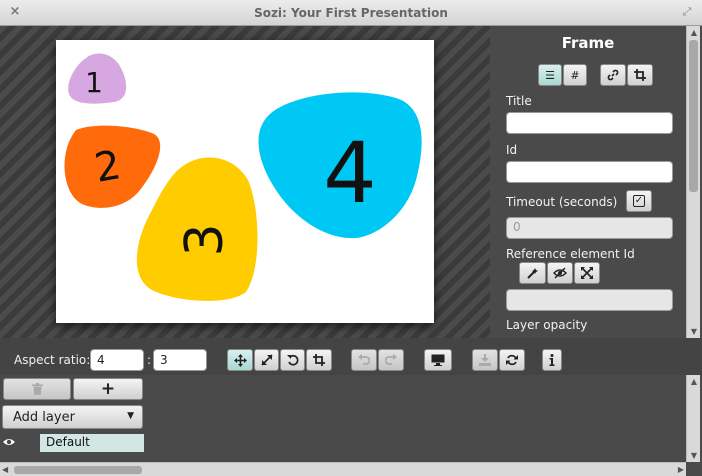 Image resolution: width=702 pixels, height=476 pixels. I want to click on scroll-left-icon: ◀, so click(5, 469).